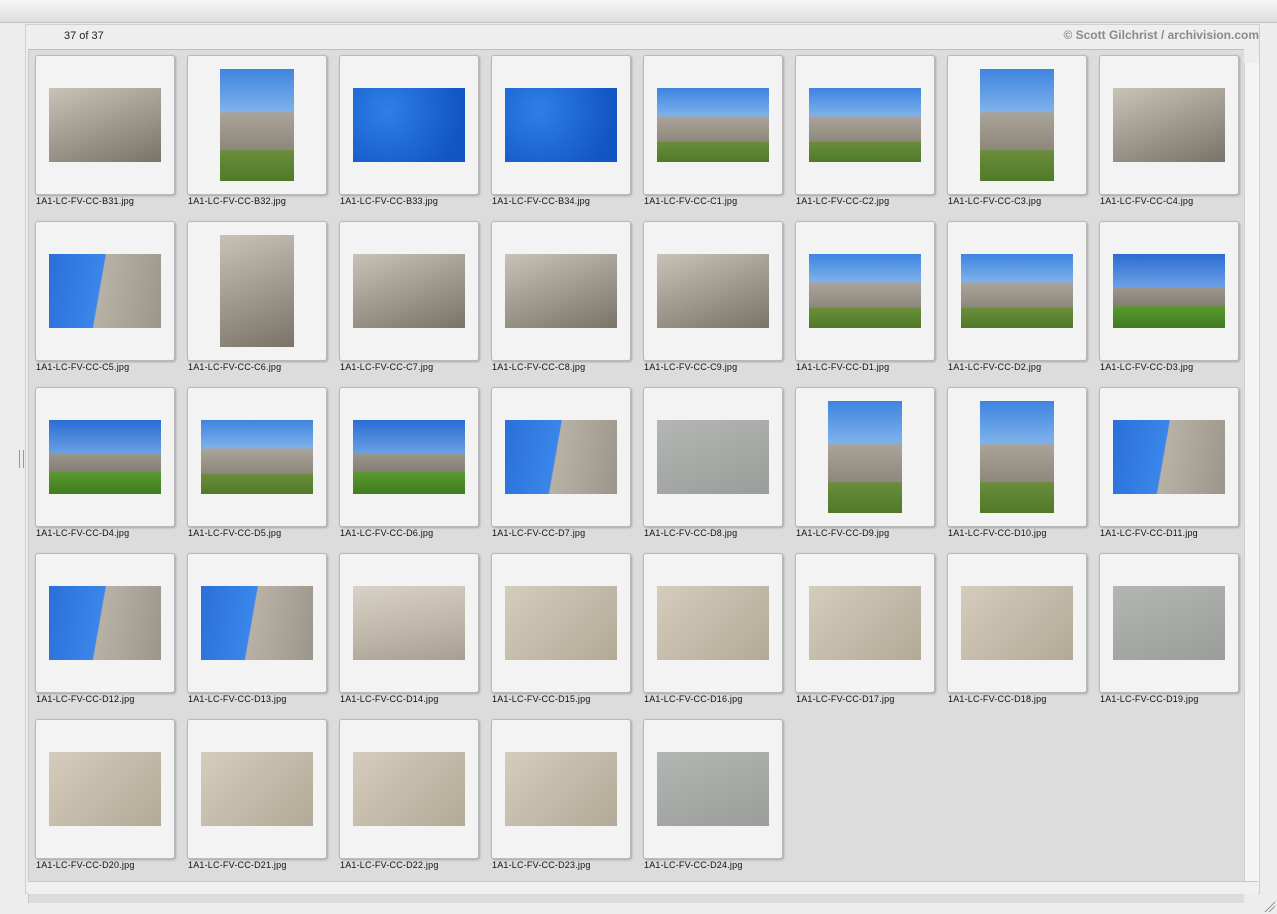  I want to click on thumbnail-item: 1A1-LC-FV-CC-D23.jpg, so click(565, 802).